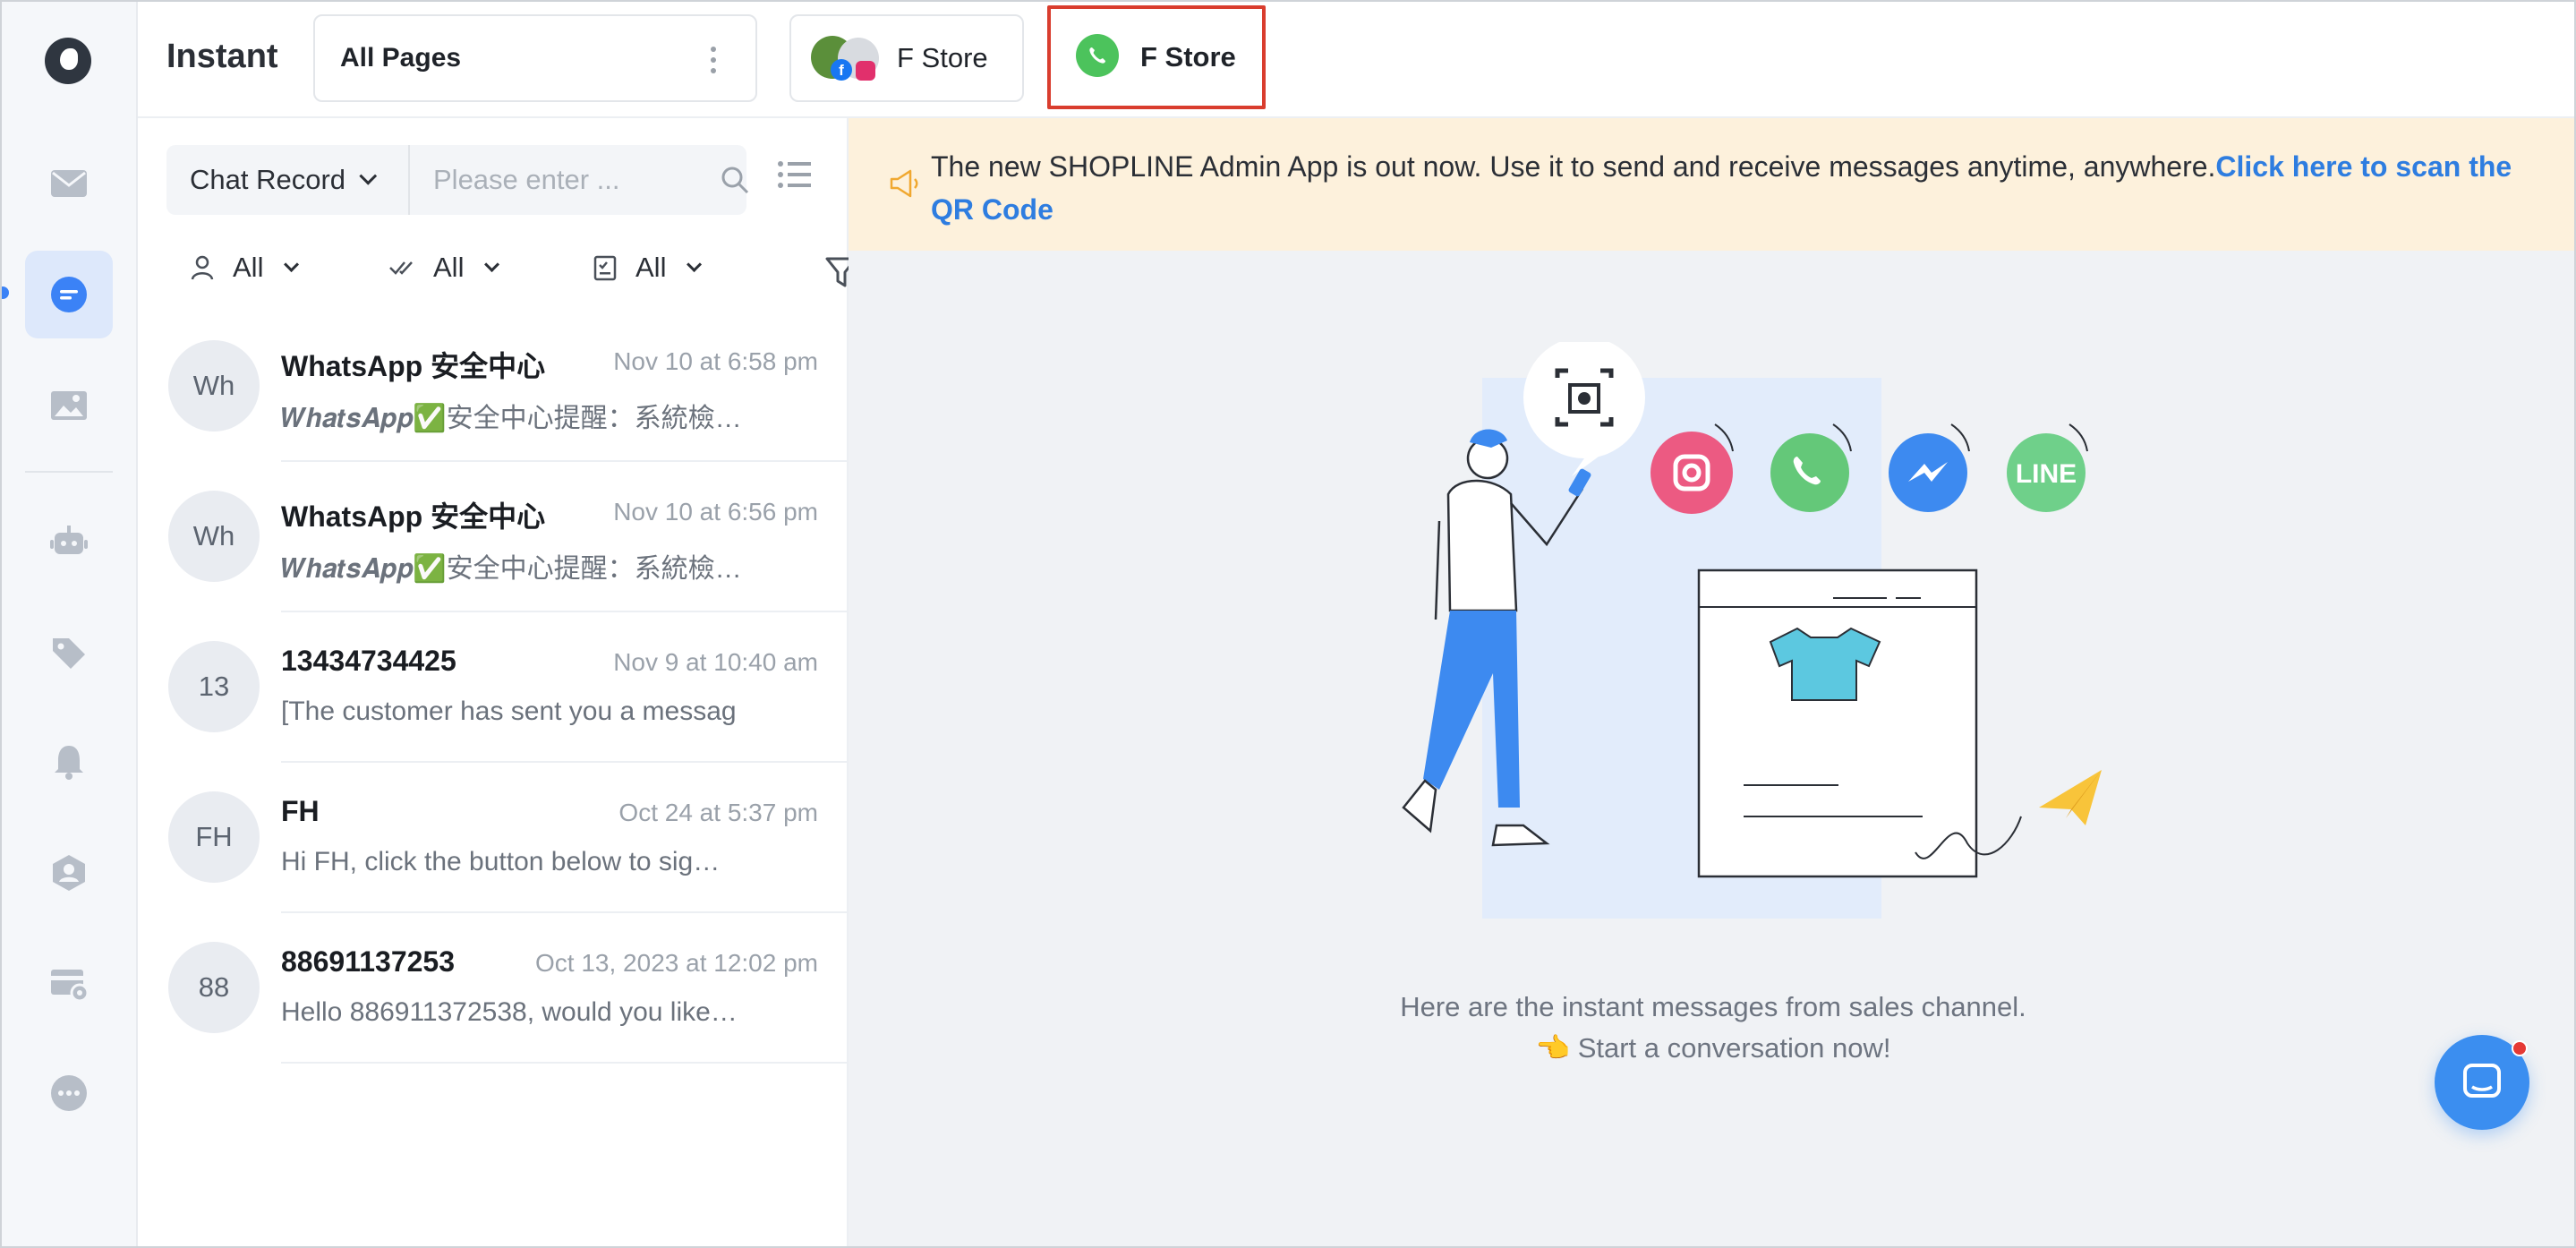 The image size is (2576, 1248). I want to click on shopline-logo, so click(68, 61).